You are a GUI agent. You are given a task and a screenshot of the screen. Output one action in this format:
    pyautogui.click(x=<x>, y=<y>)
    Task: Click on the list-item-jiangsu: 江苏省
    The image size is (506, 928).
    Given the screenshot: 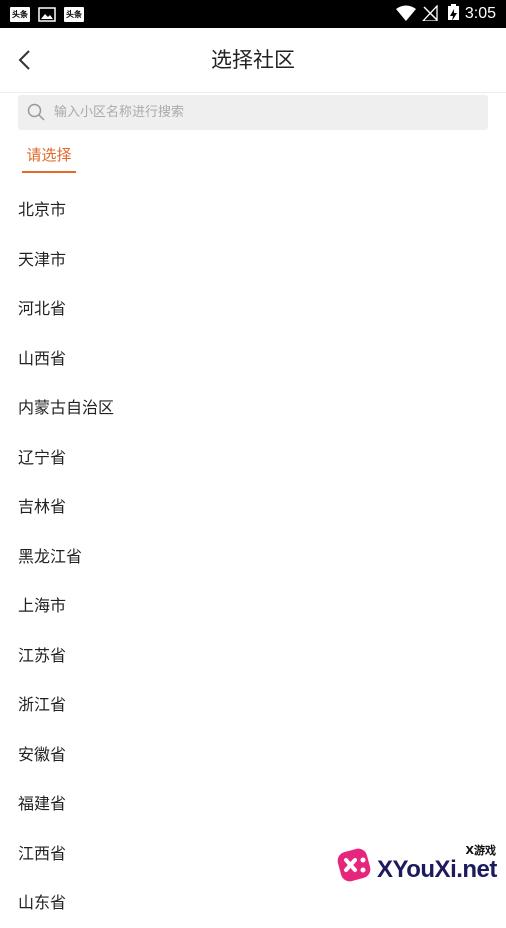 What is the action you would take?
    pyautogui.click(x=253, y=656)
    